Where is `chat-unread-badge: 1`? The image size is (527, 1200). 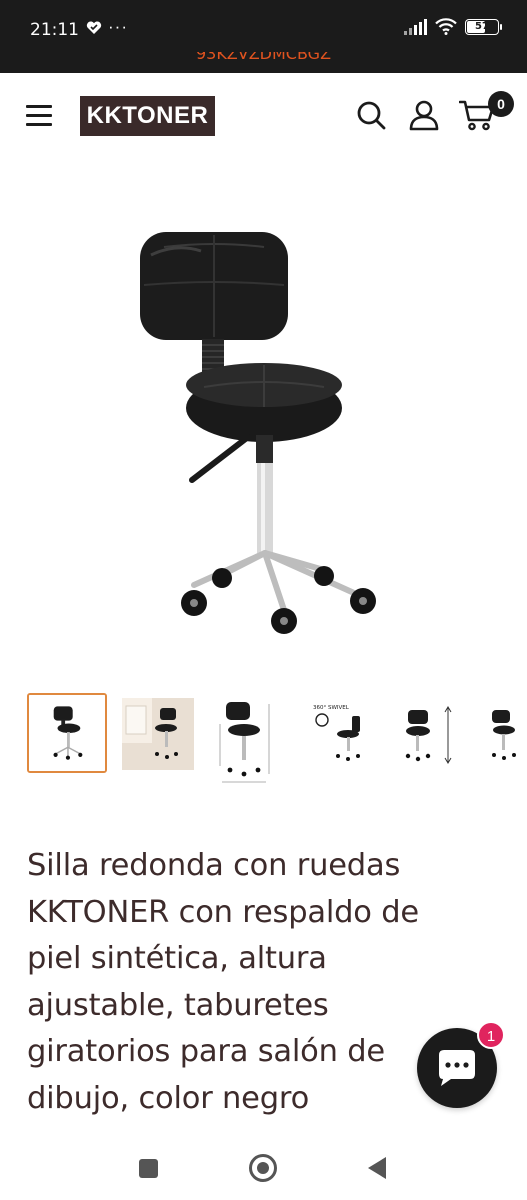 chat-unread-badge: 1 is located at coordinates (491, 1035).